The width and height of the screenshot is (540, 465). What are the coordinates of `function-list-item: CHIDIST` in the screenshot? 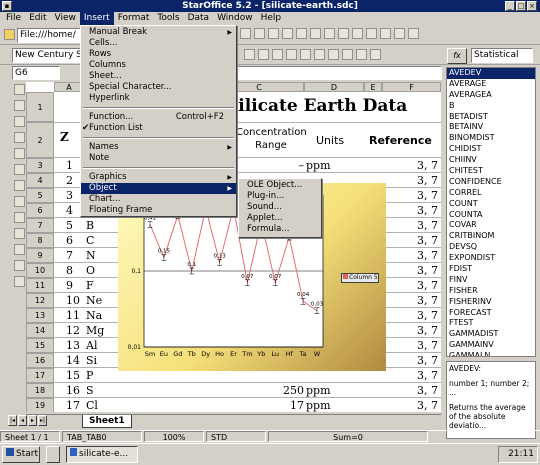 It's located at (491, 149).